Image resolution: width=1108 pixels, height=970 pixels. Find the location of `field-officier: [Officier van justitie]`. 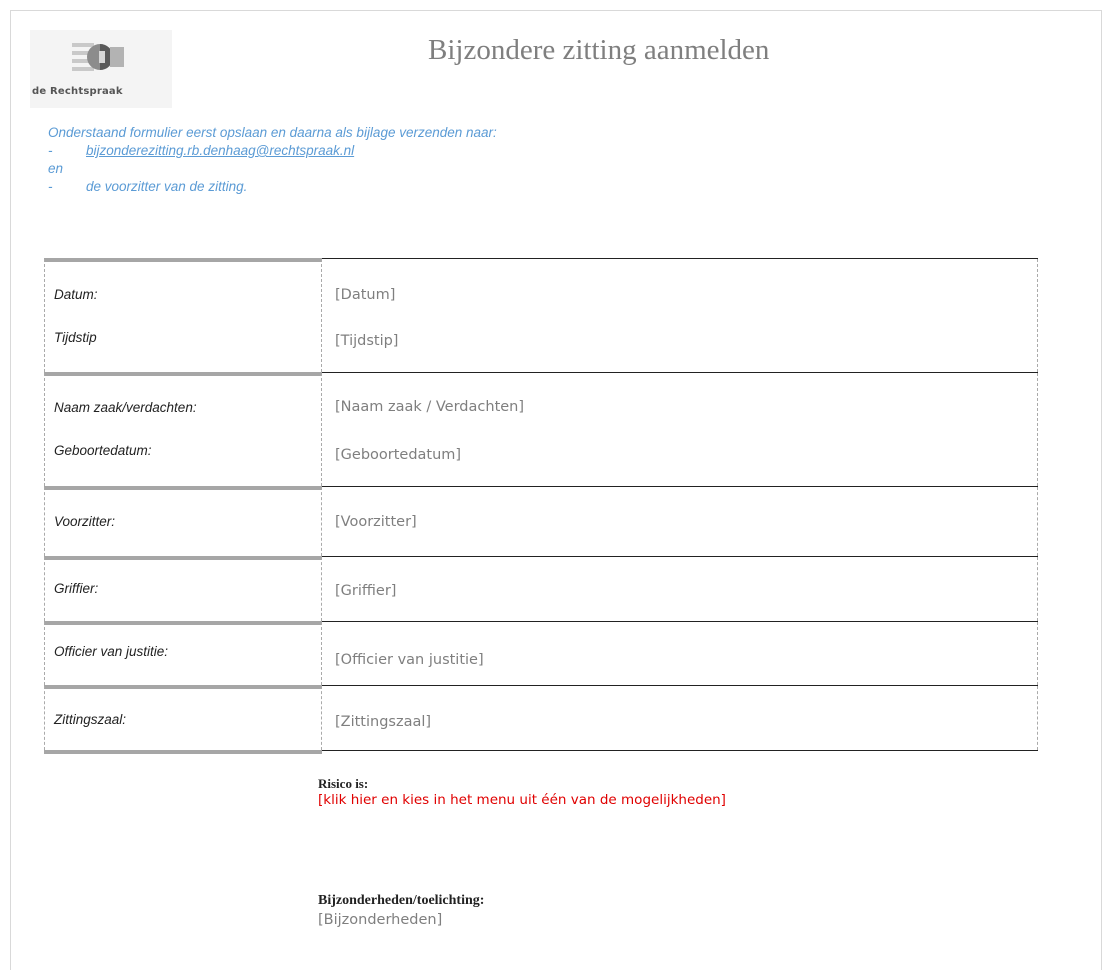

field-officier: [Officier van justitie] is located at coordinates (409, 660).